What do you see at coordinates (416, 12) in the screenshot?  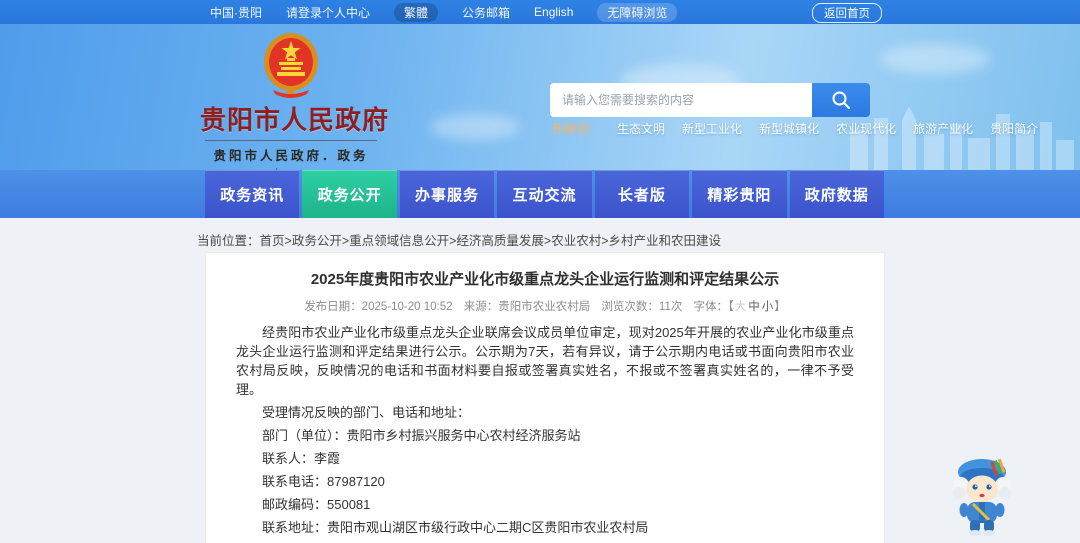 I see `topbar-link-traditional-chinese: 繁體` at bounding box center [416, 12].